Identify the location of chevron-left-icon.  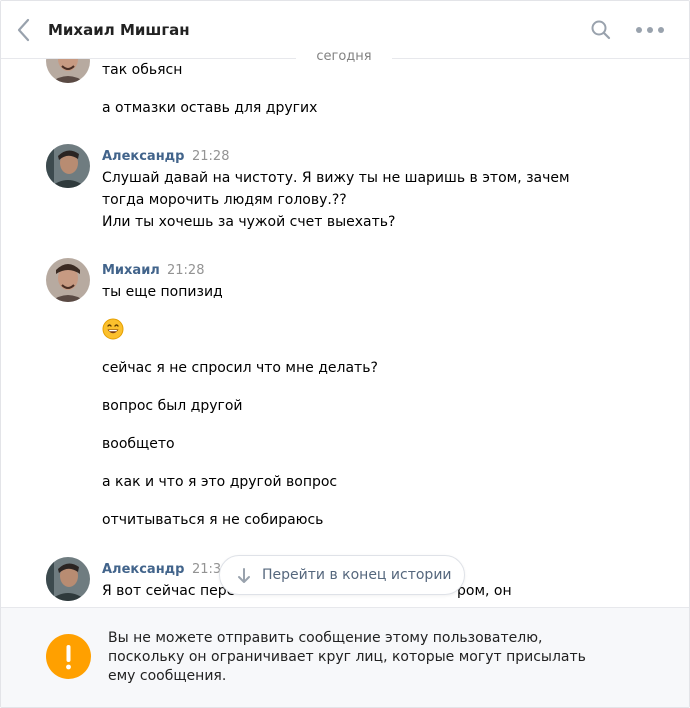
(23, 30).